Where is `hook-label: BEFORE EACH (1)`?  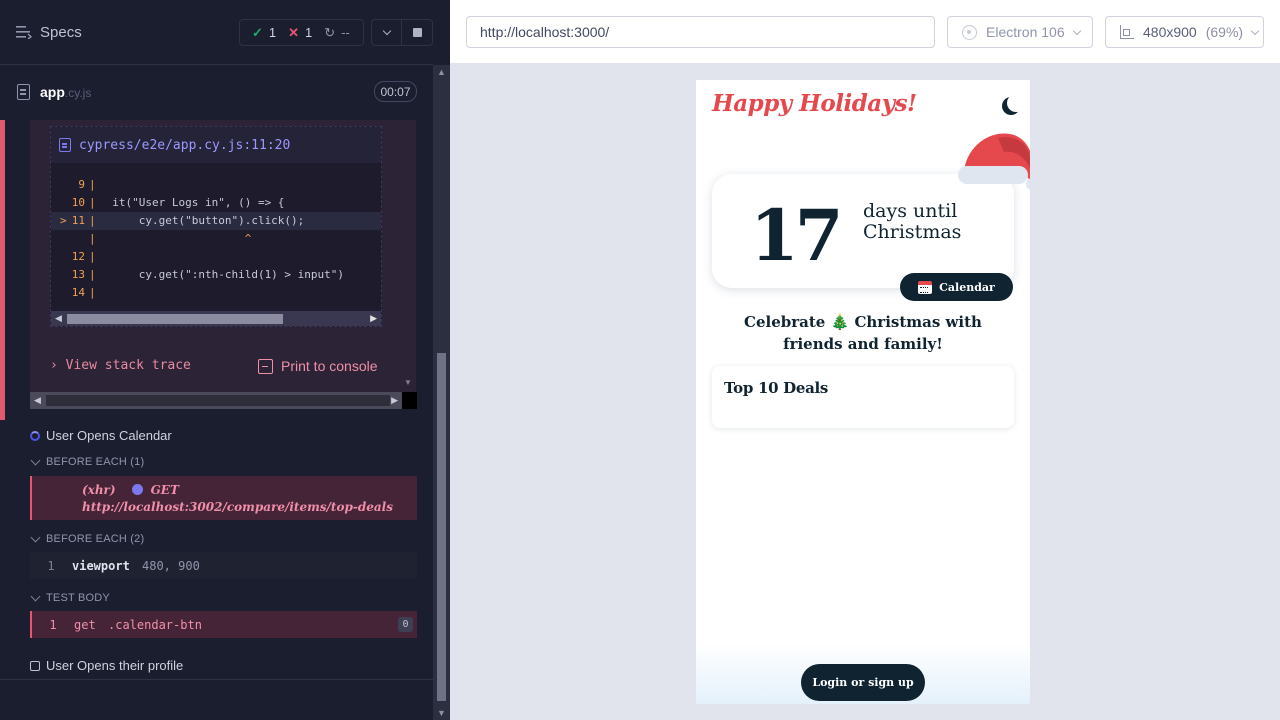
hook-label: BEFORE EACH (1) is located at coordinates (95, 462).